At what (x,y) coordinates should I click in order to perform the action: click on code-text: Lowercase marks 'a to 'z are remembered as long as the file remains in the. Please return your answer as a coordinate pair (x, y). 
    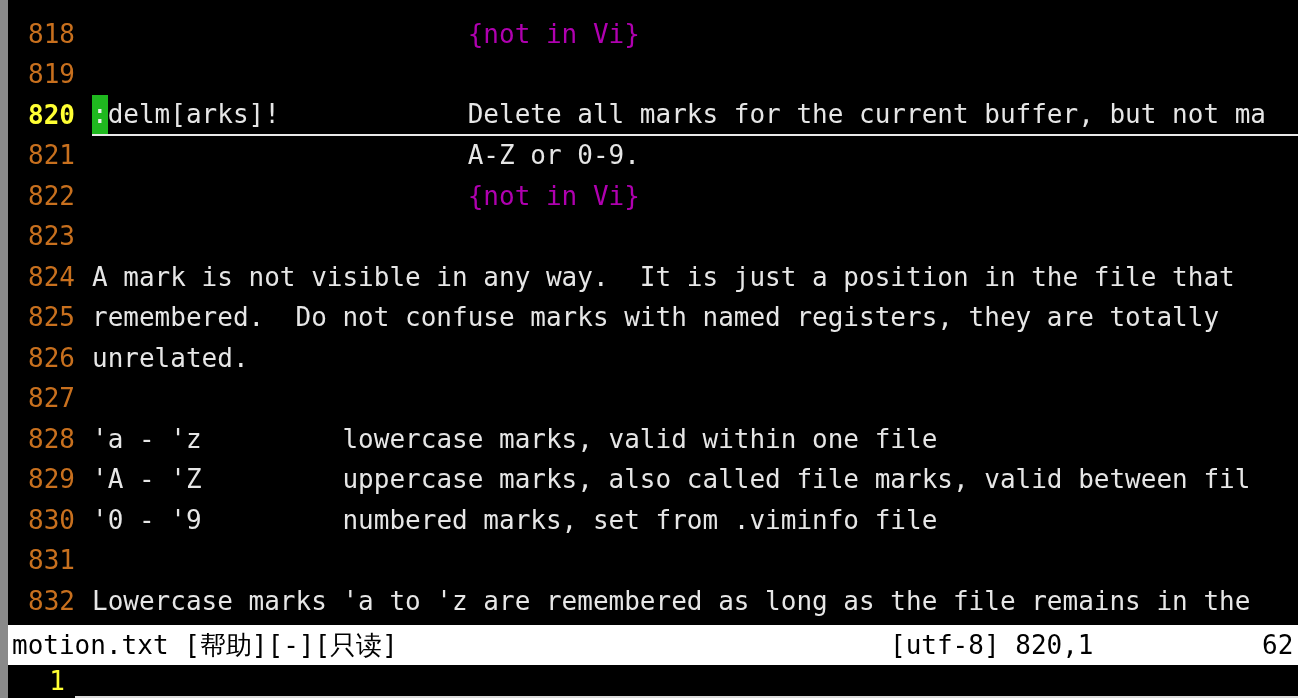
    Looking at the image, I should click on (671, 601).